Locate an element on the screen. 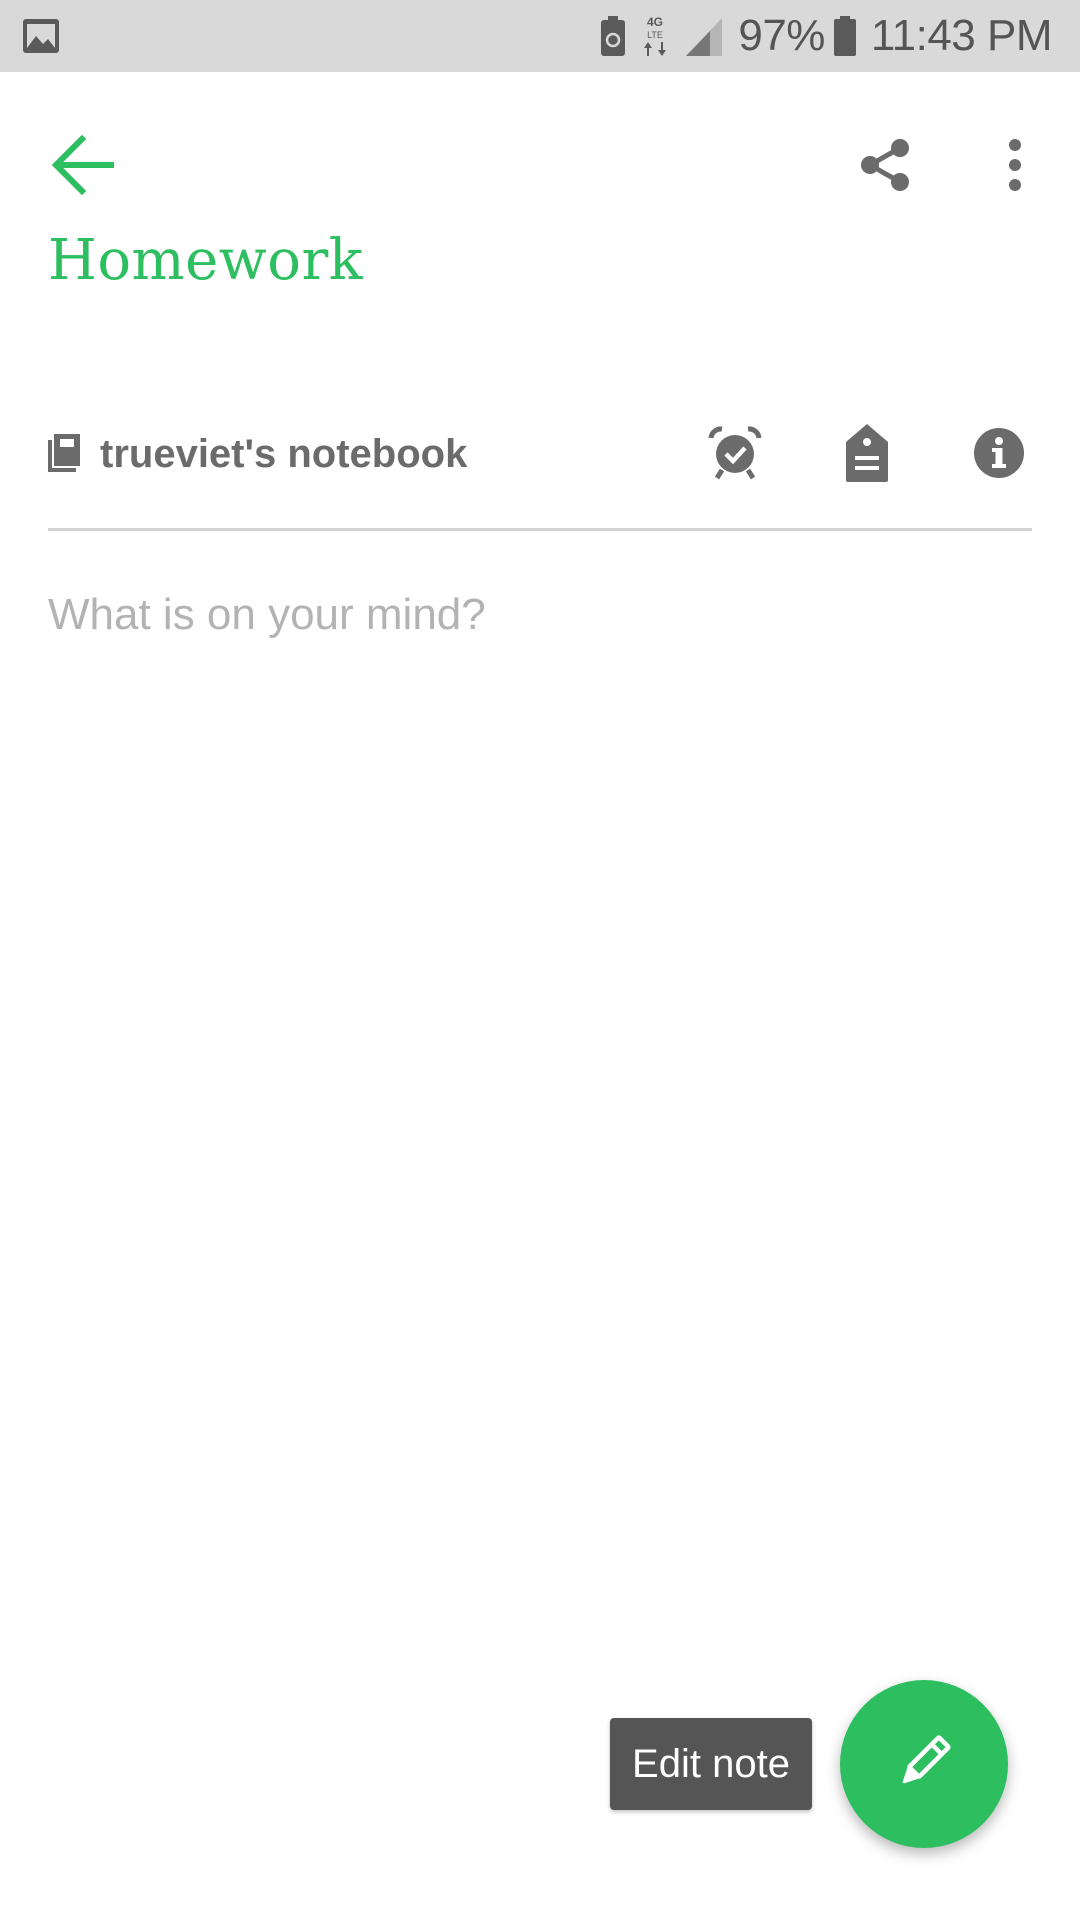 Image resolution: width=1080 pixels, height=1920 pixels. battery-percent: 97% is located at coordinates (781, 35).